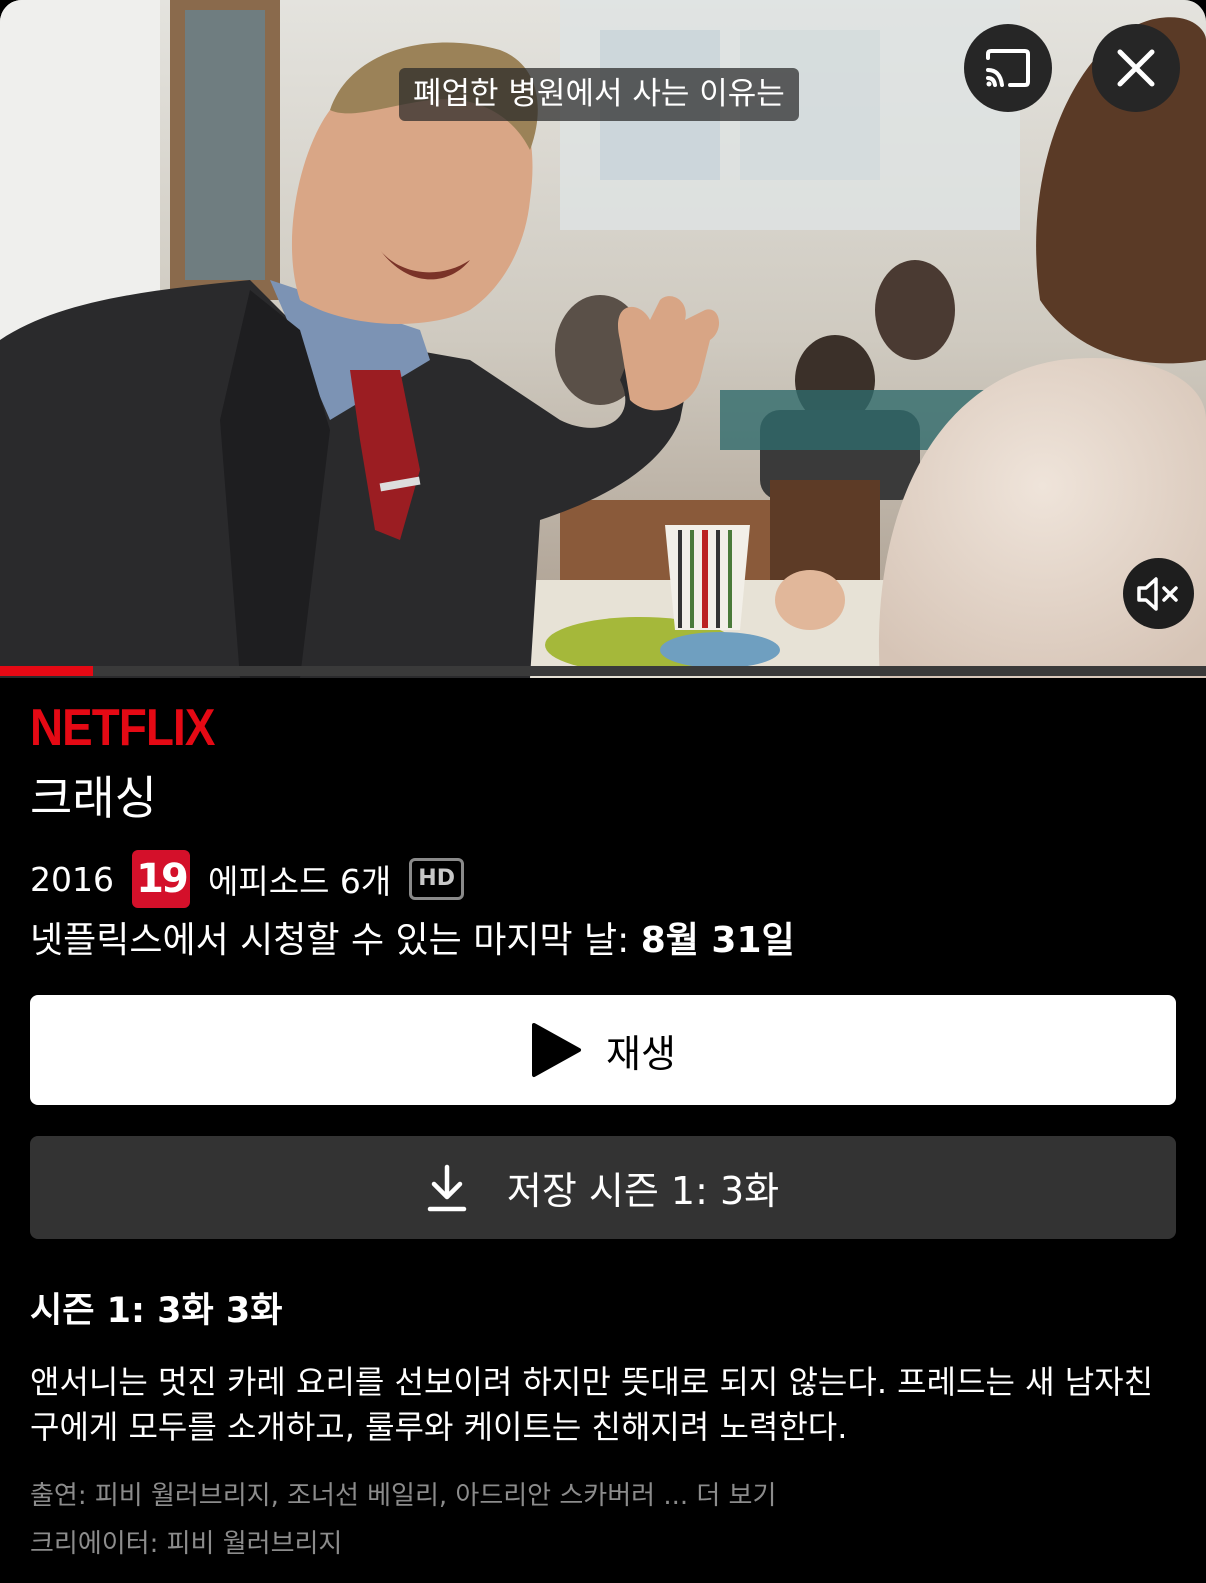  I want to click on cast-button, so click(1008, 68).